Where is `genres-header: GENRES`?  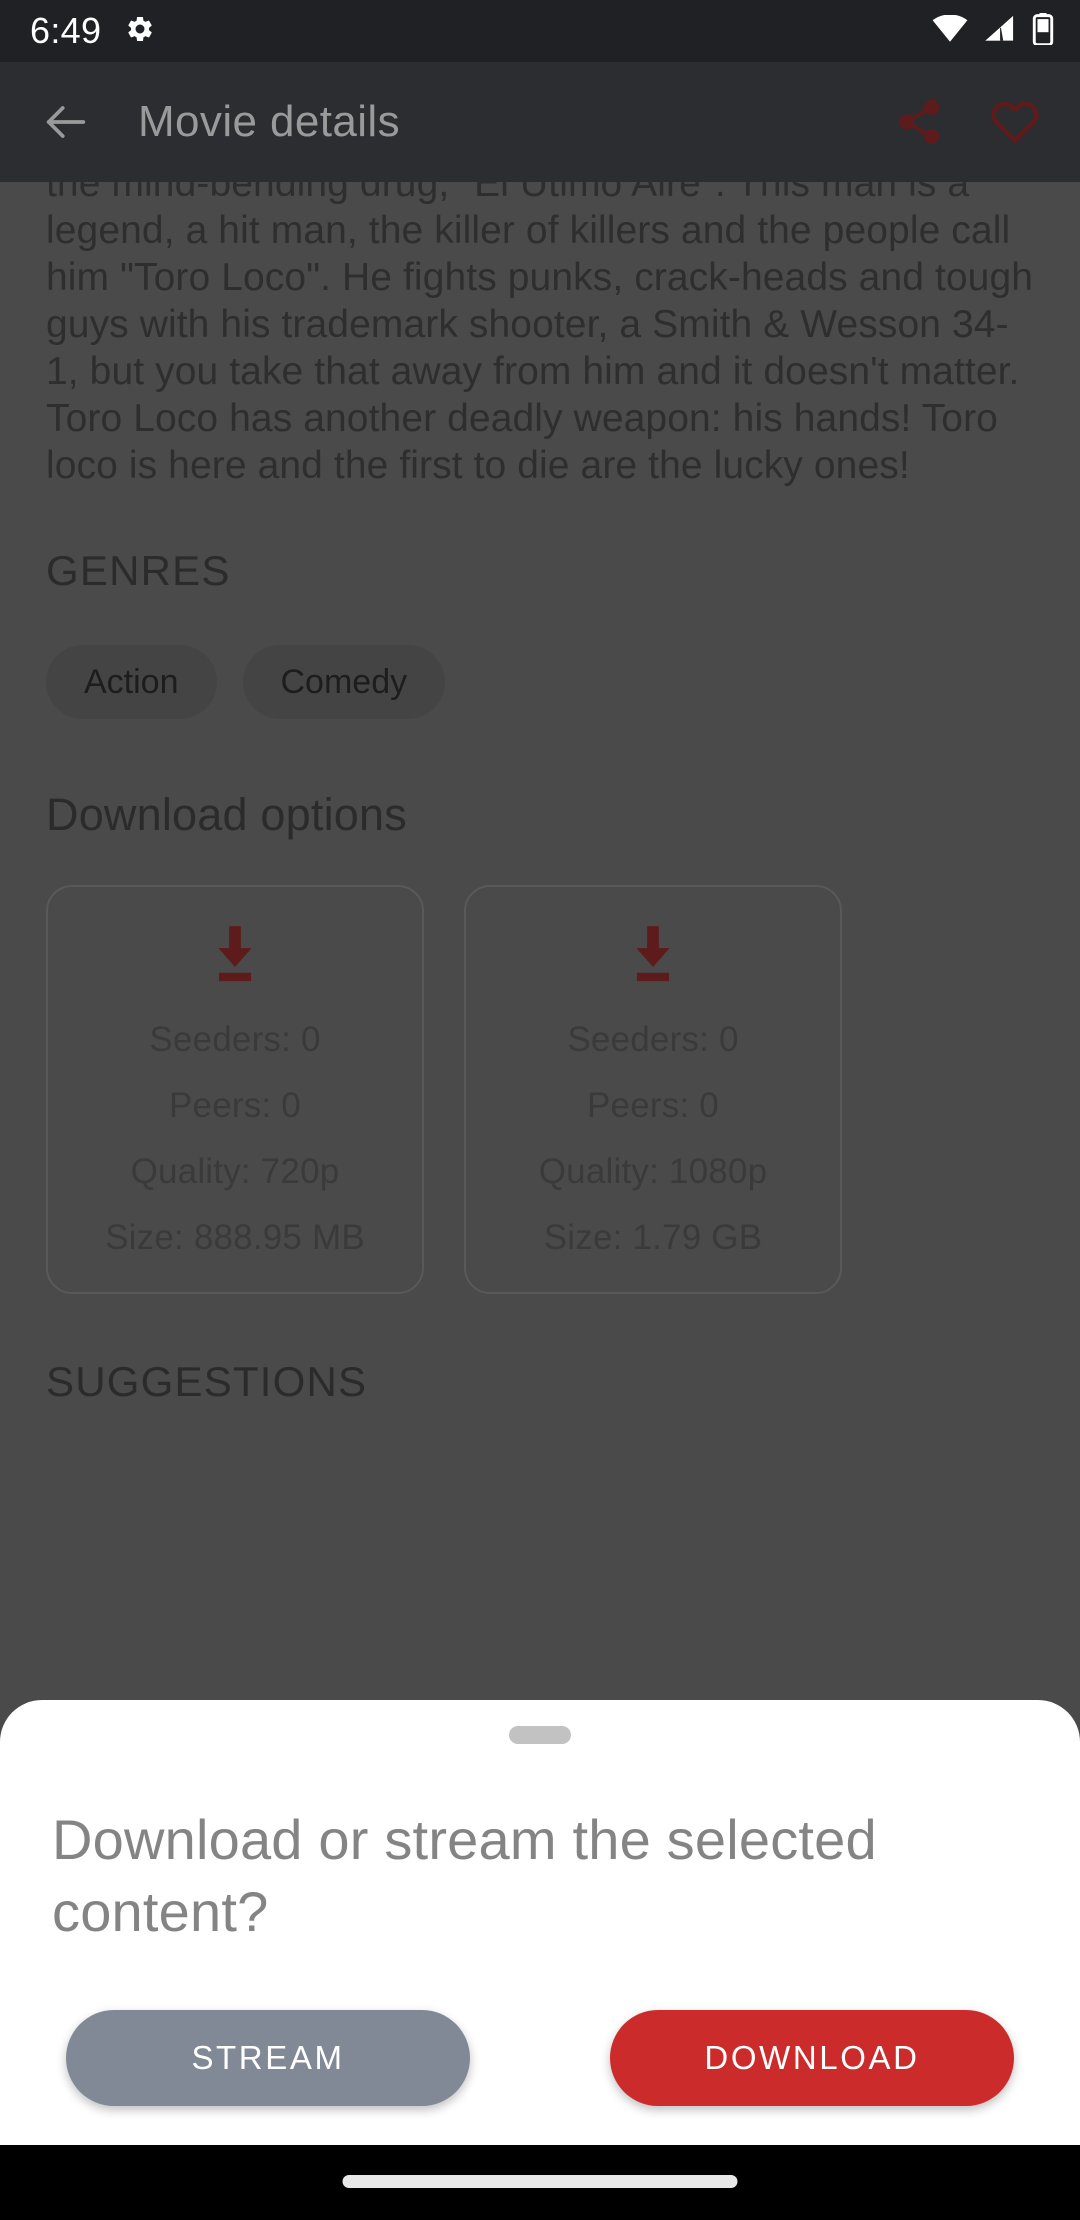
genres-header: GENRES is located at coordinates (138, 570).